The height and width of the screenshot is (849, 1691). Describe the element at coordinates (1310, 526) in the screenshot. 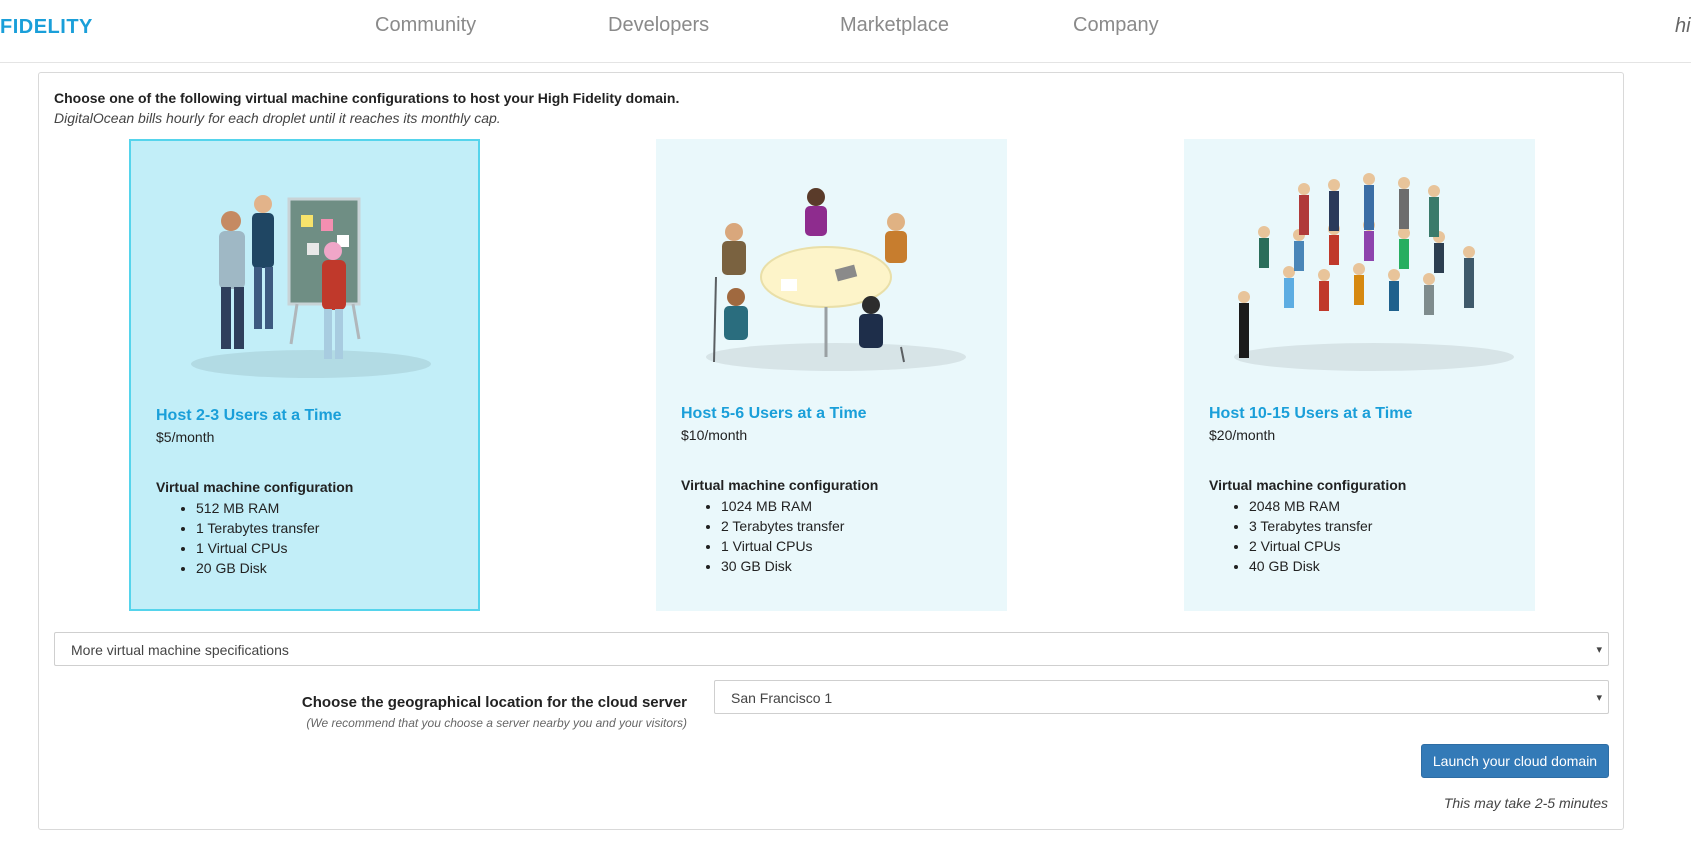

I see `spec-transfer: 3 Terabytes transfer` at that location.